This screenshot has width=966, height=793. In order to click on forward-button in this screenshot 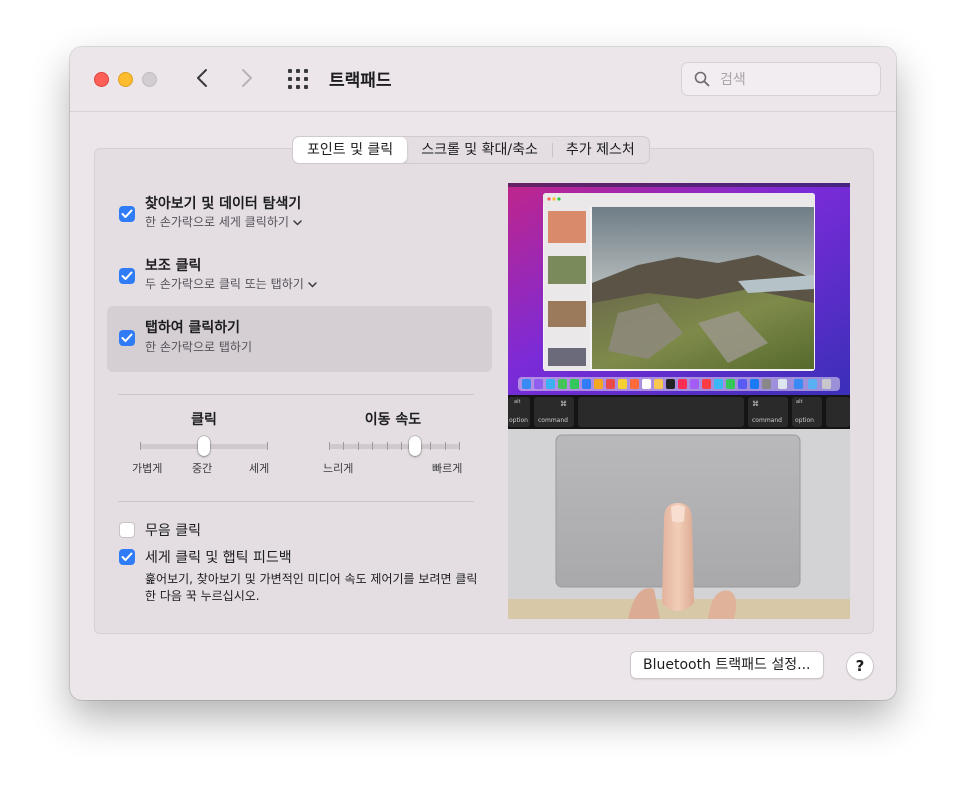, I will do `click(247, 78)`.